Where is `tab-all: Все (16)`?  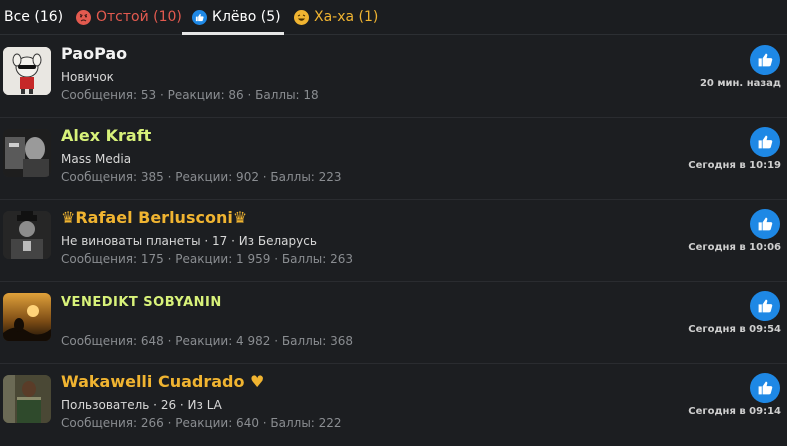 tab-all: Все (16) is located at coordinates (33, 17).